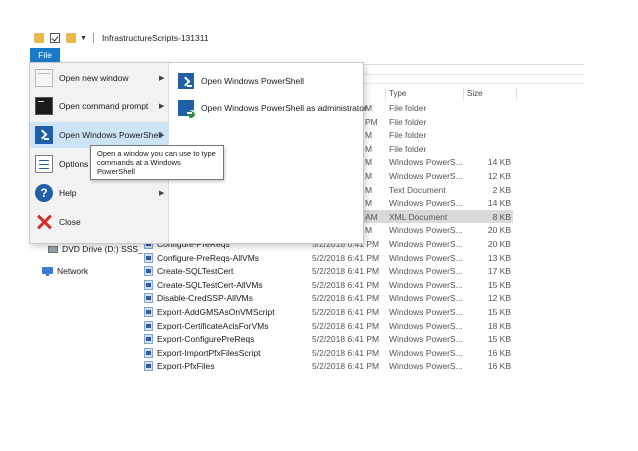  What do you see at coordinates (186, 108) in the screenshot?
I see `powershell-admin-icon` at bounding box center [186, 108].